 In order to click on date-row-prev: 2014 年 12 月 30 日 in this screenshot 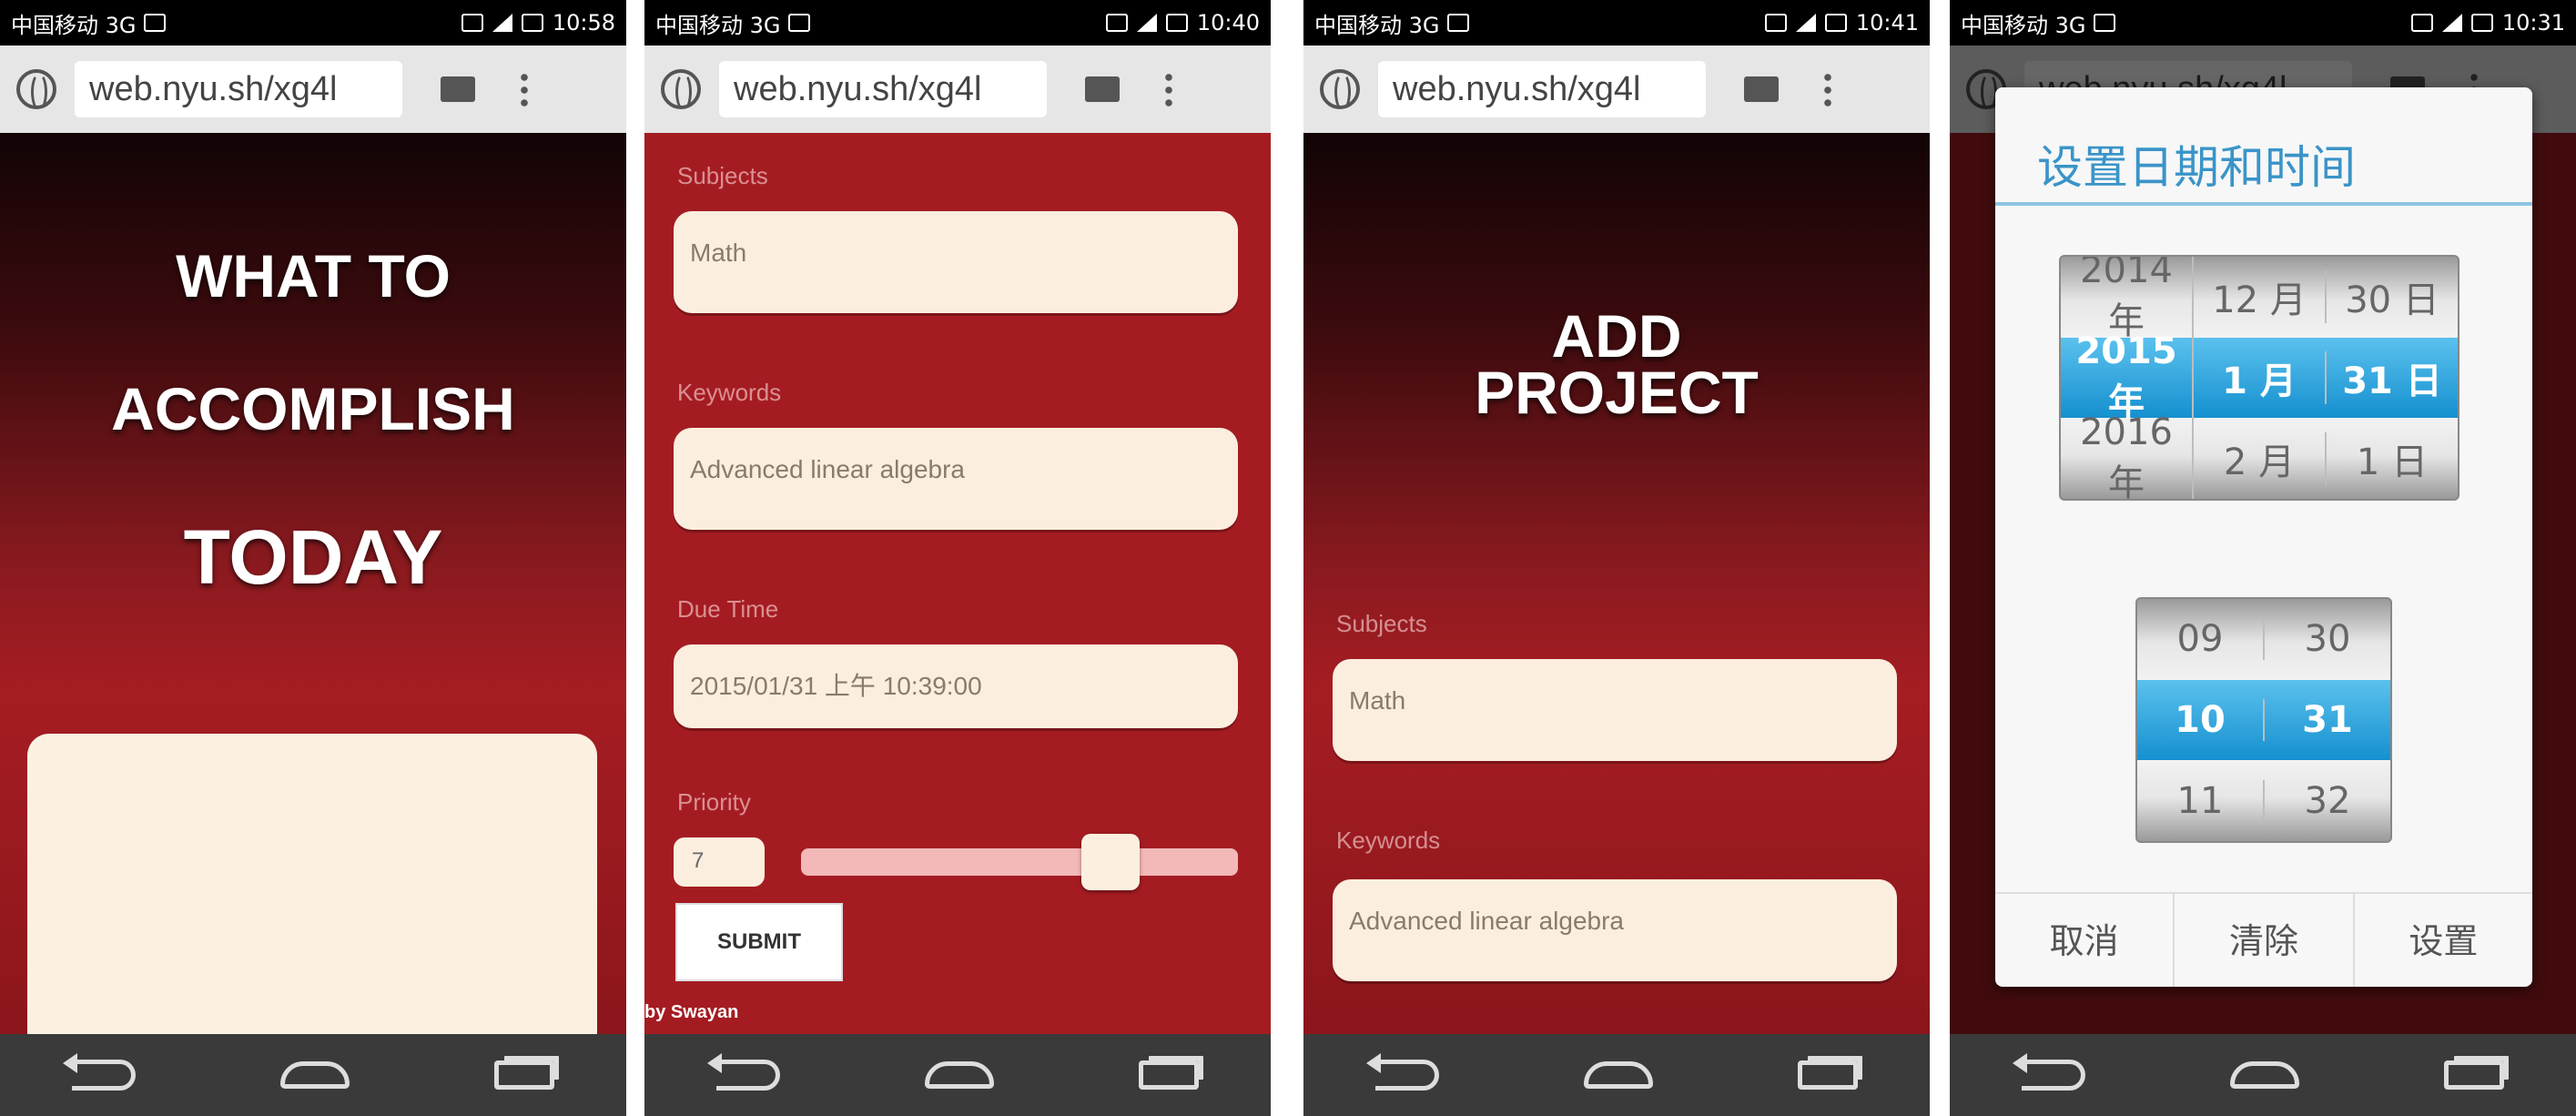, I will do `click(2259, 301)`.